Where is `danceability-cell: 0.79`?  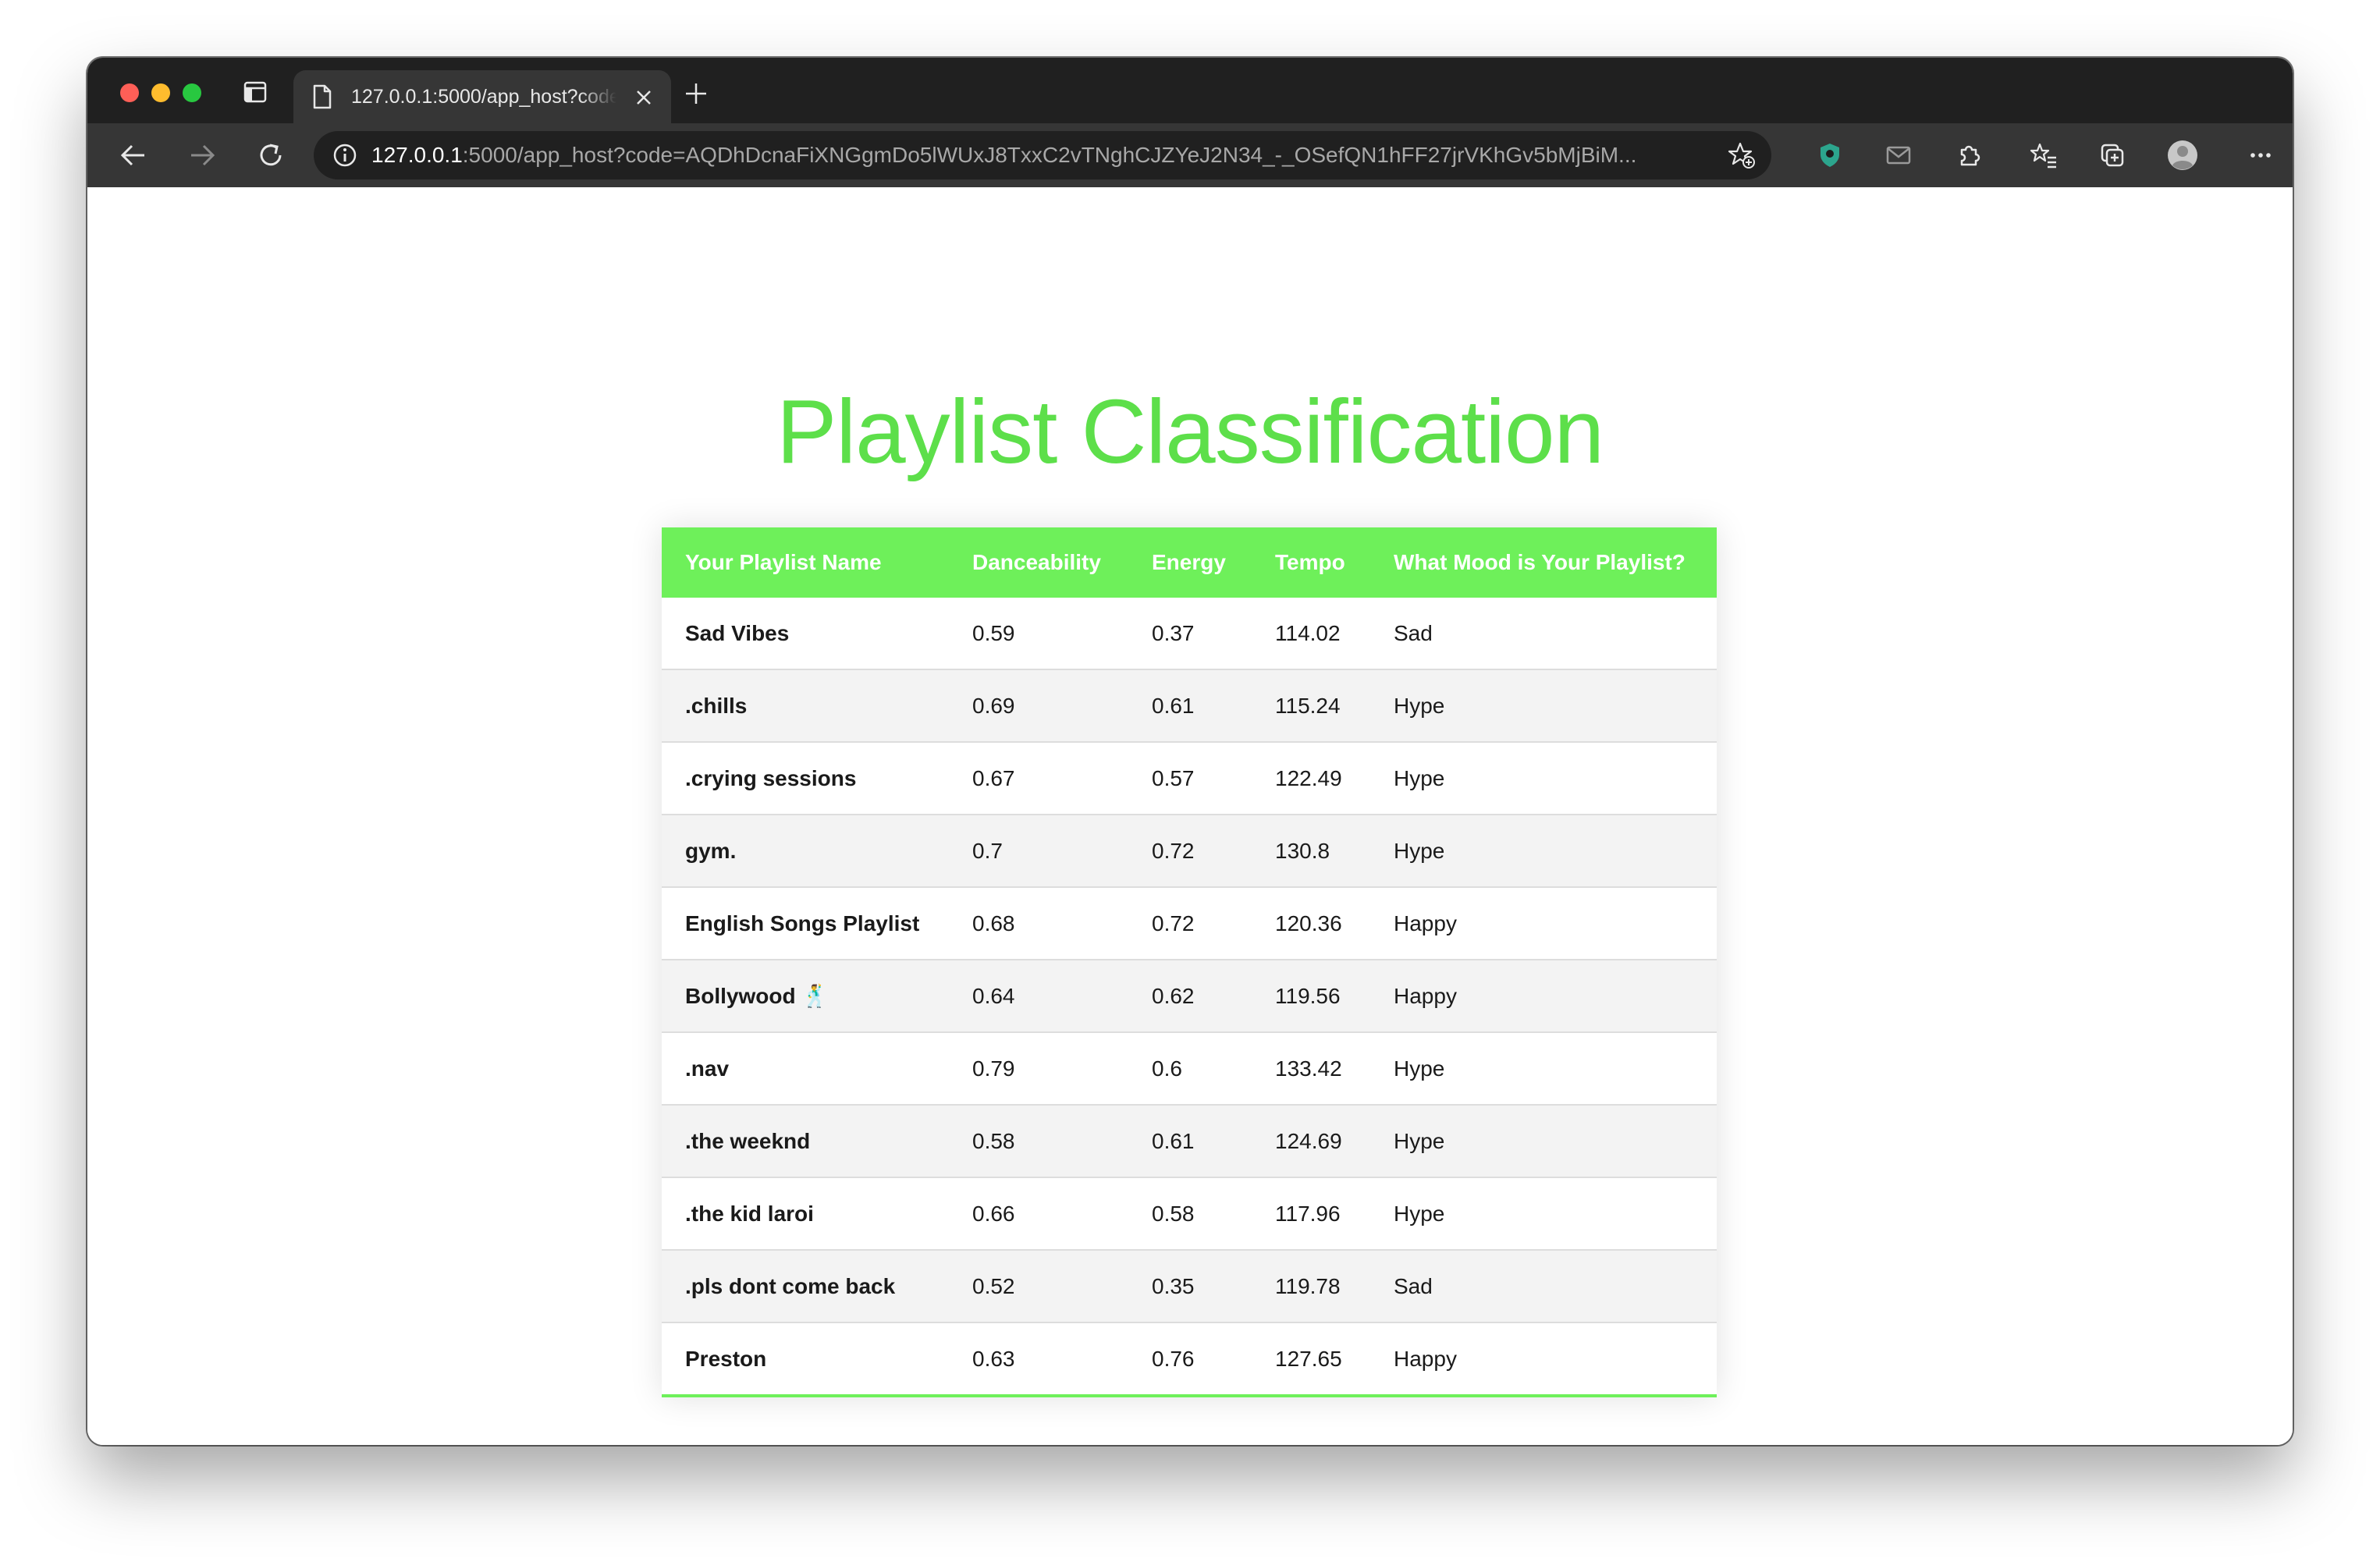
danceability-cell: 0.79 is located at coordinates (1038, 1069).